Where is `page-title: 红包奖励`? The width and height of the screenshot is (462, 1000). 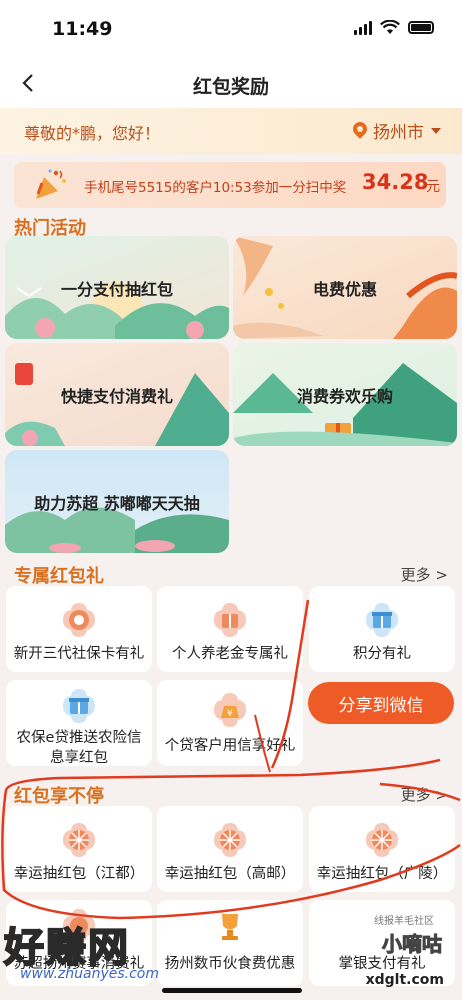 page-title: 红包奖励 is located at coordinates (230, 87).